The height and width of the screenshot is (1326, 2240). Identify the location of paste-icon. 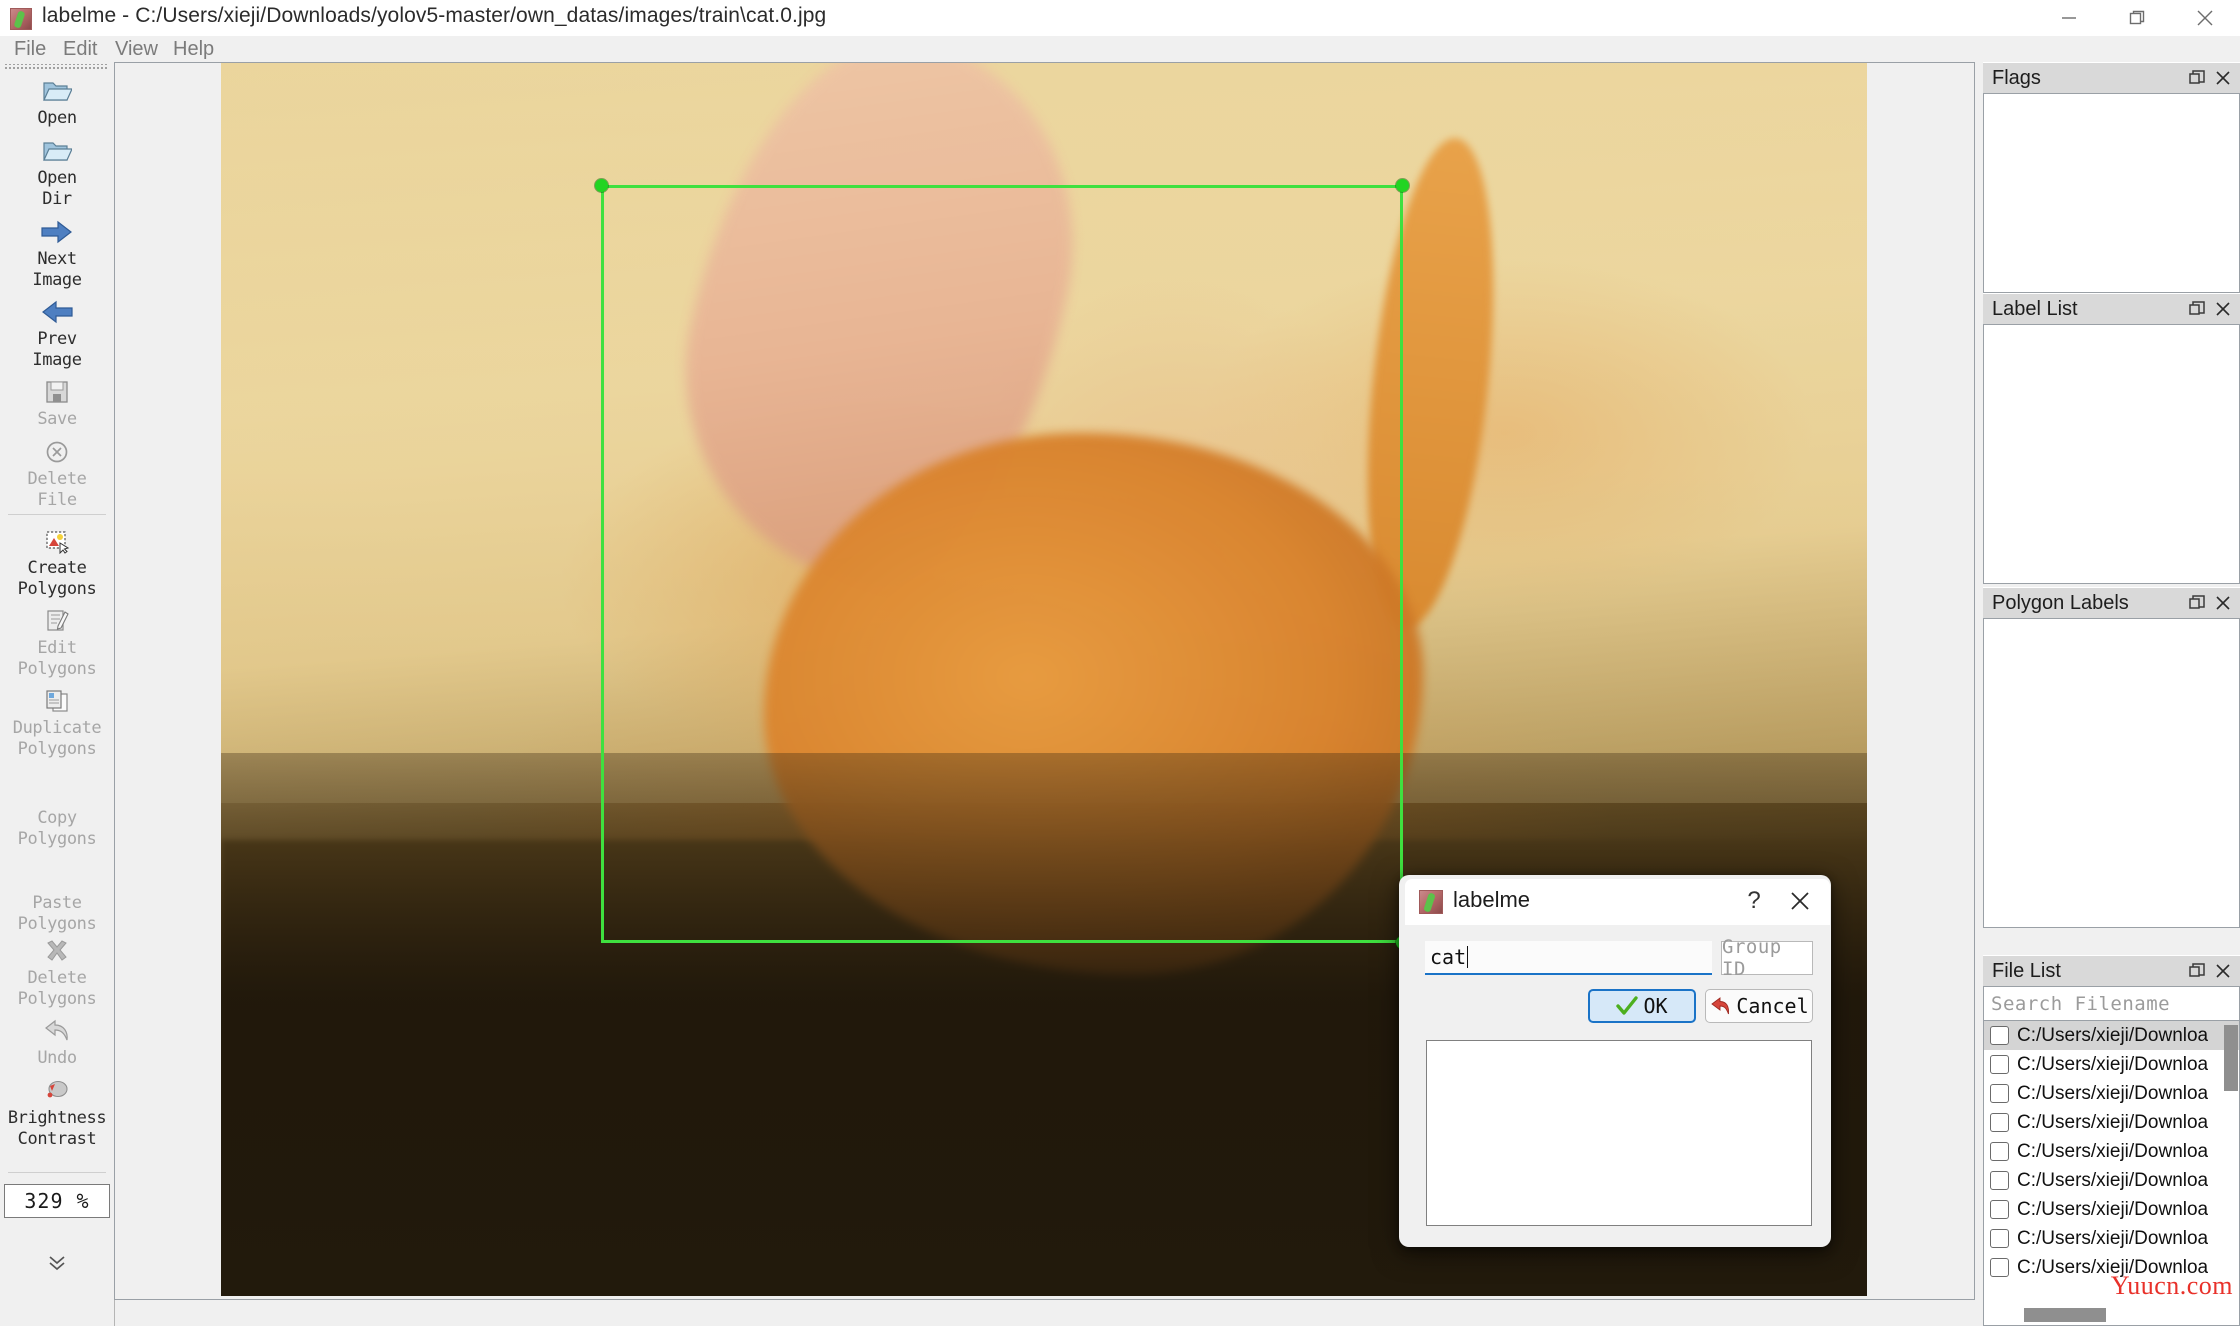
(57, 876).